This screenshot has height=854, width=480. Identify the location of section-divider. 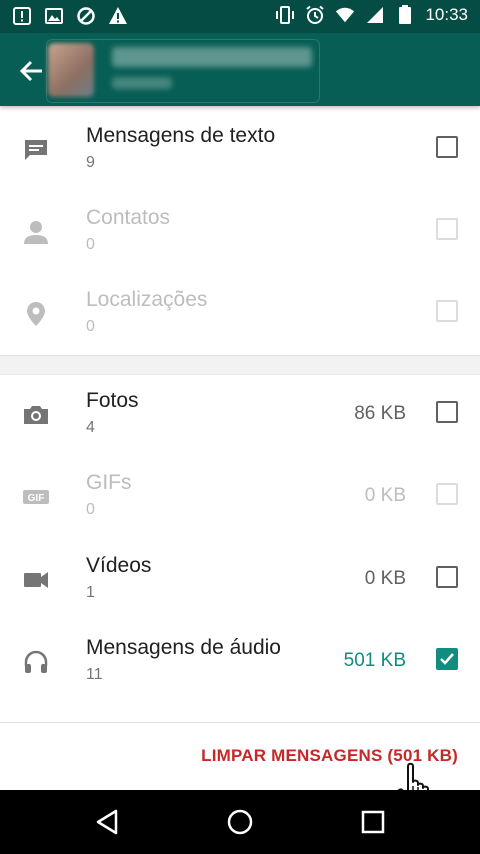
(240, 365).